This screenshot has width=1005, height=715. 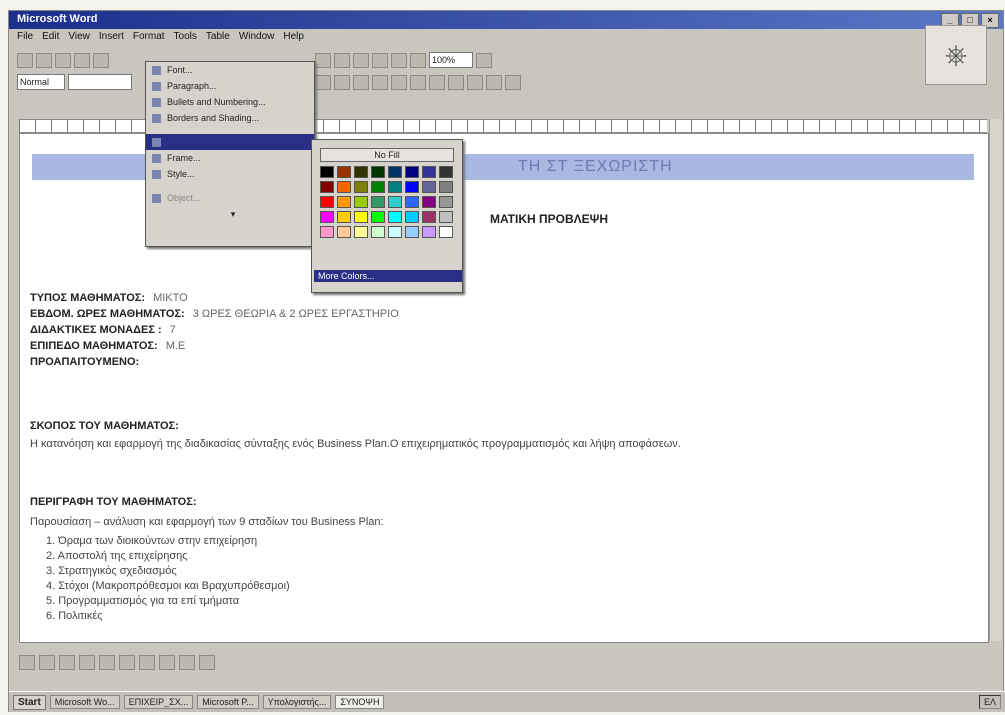 What do you see at coordinates (323, 82) in the screenshot?
I see `align-left-icon` at bounding box center [323, 82].